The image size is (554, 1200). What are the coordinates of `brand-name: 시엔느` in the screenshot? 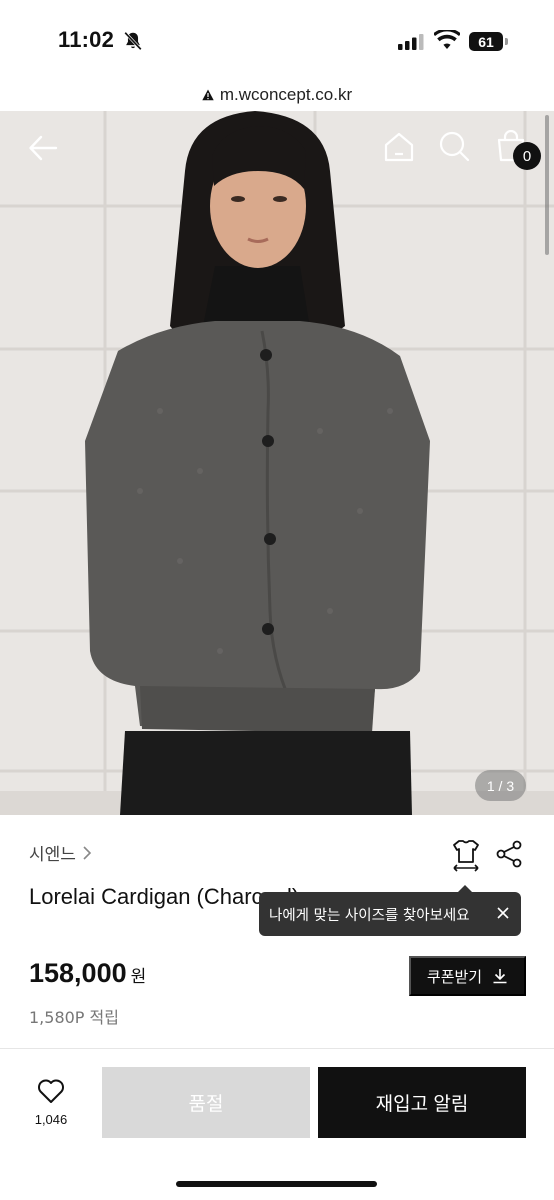 It's located at (52, 855).